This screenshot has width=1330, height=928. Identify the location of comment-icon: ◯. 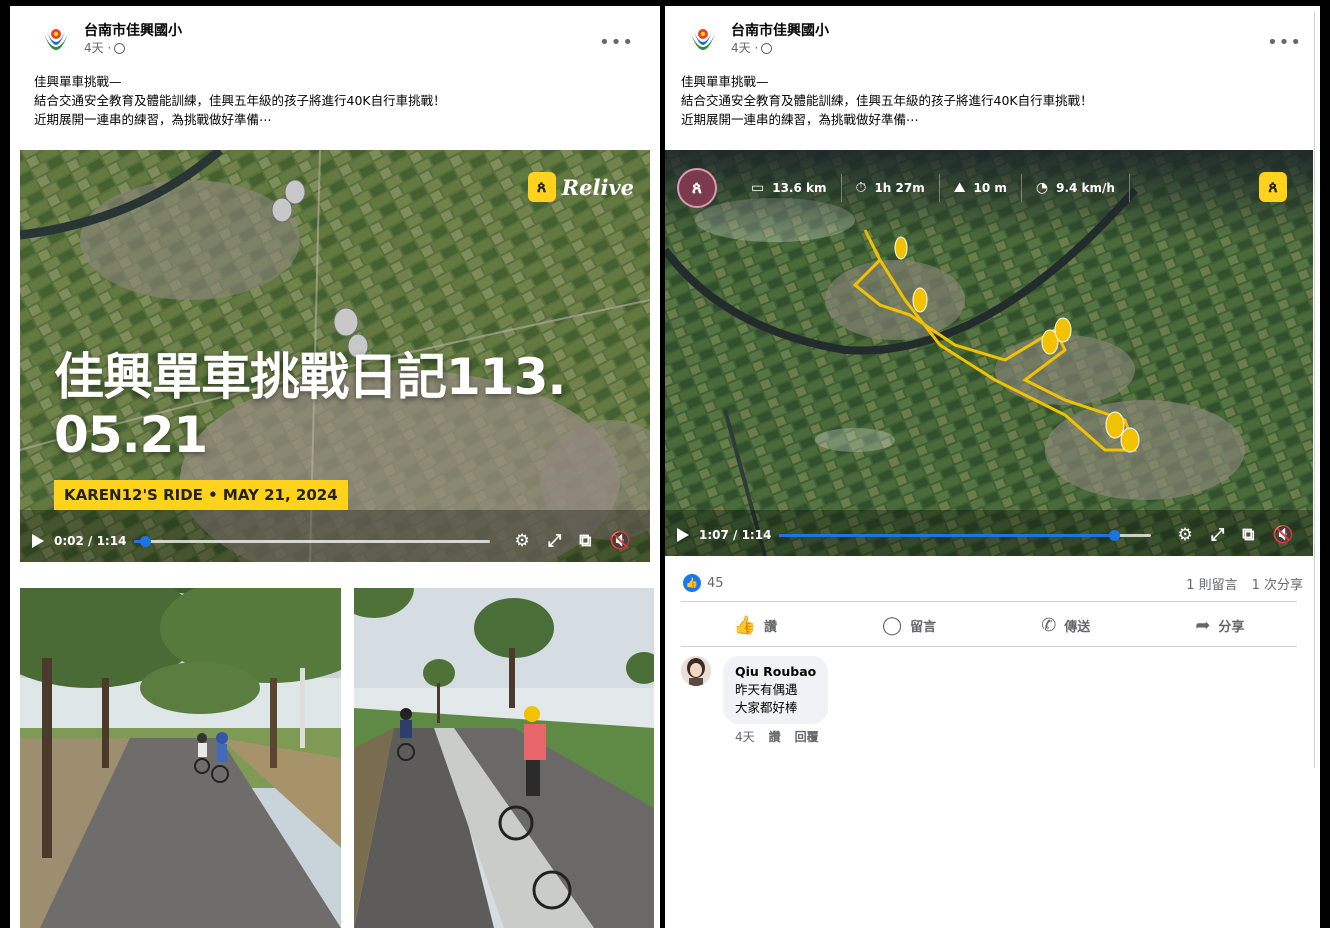
(892, 625).